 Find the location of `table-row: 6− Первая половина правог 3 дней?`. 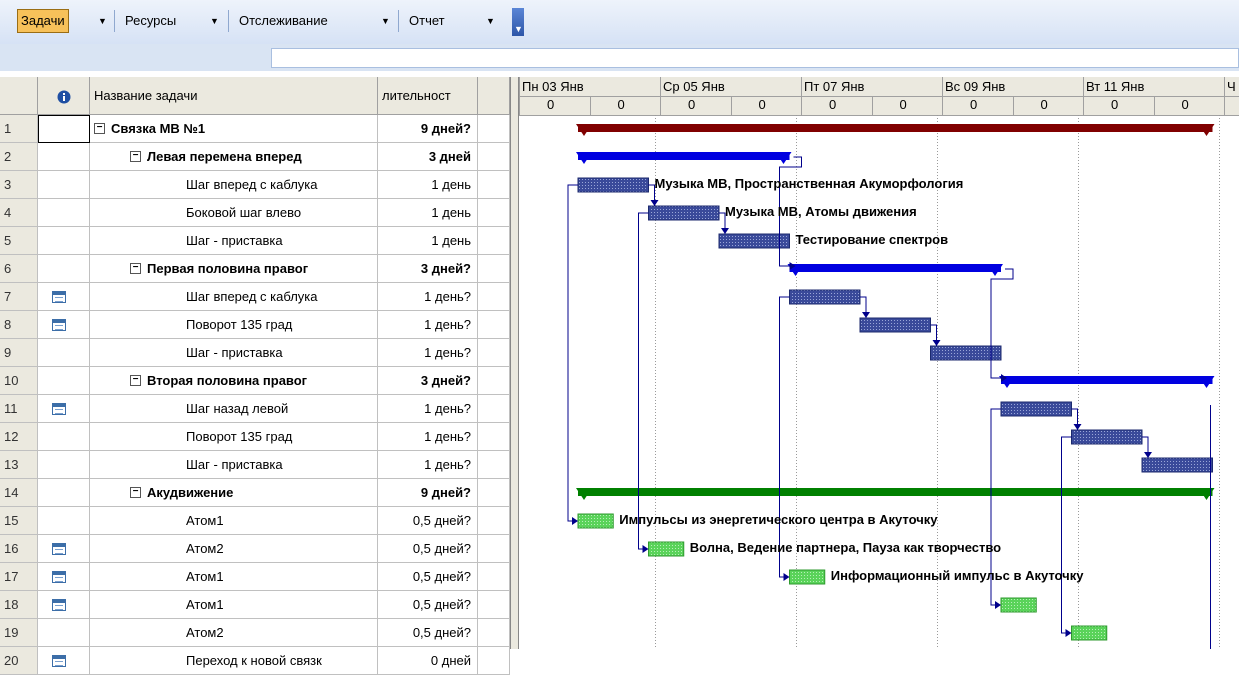

table-row: 6− Первая половина правог 3 дней? is located at coordinates (255, 269).